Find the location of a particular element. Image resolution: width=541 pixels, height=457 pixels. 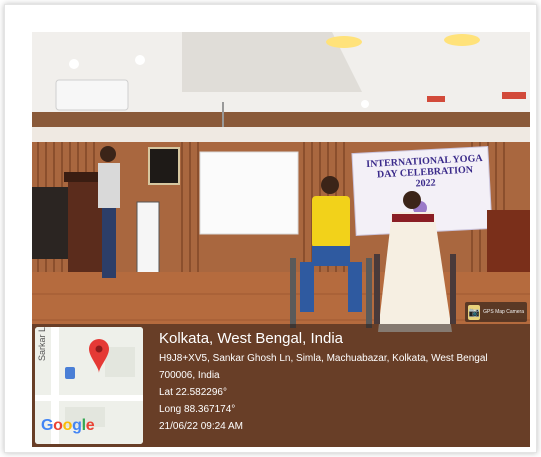

google-logo: Google is located at coordinates (68, 426).